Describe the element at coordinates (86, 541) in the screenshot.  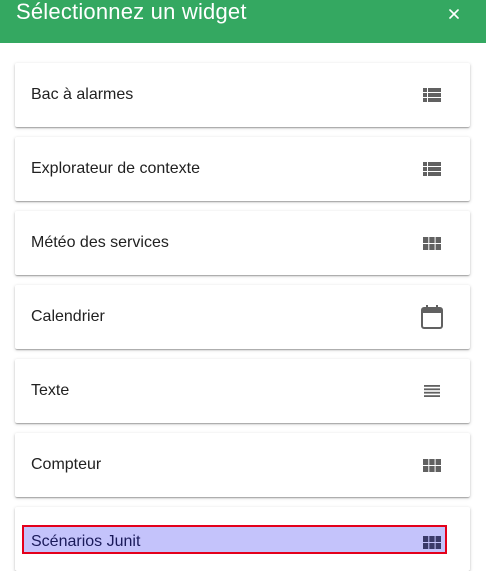
I see `widget-label: Scénarios Junit` at that location.